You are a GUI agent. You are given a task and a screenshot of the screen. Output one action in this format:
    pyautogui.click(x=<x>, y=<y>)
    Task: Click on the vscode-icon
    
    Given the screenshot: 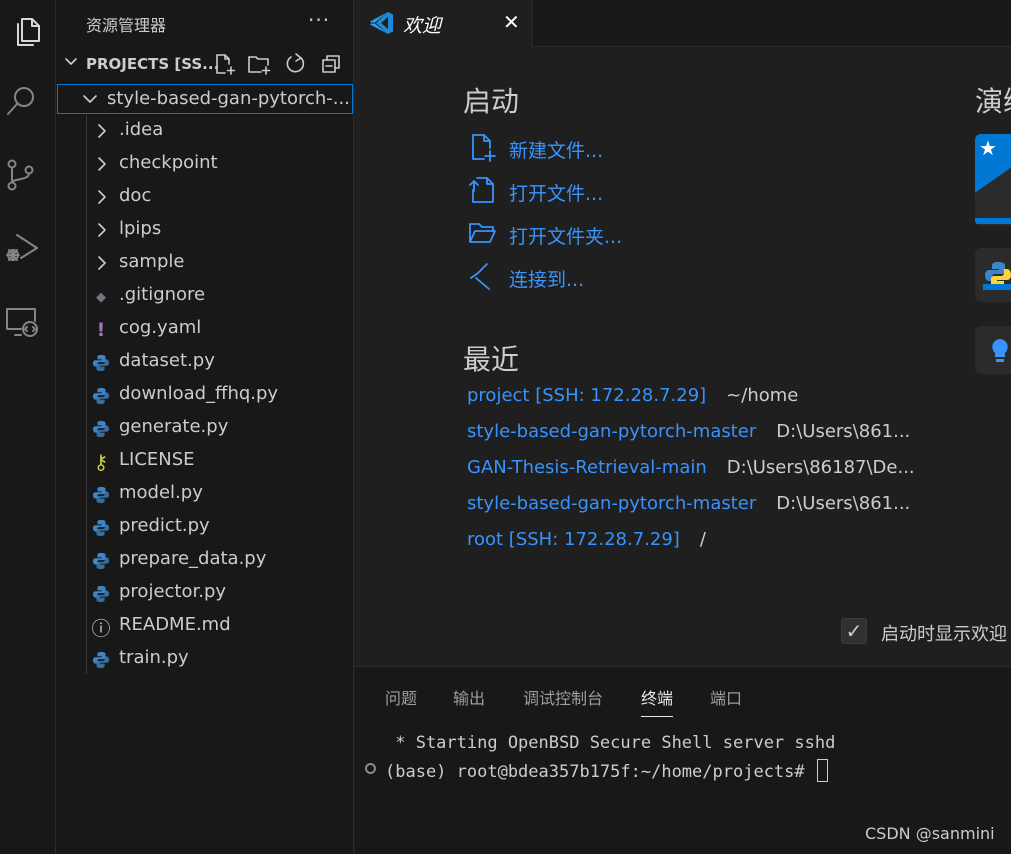 What is the action you would take?
    pyautogui.click(x=381, y=23)
    